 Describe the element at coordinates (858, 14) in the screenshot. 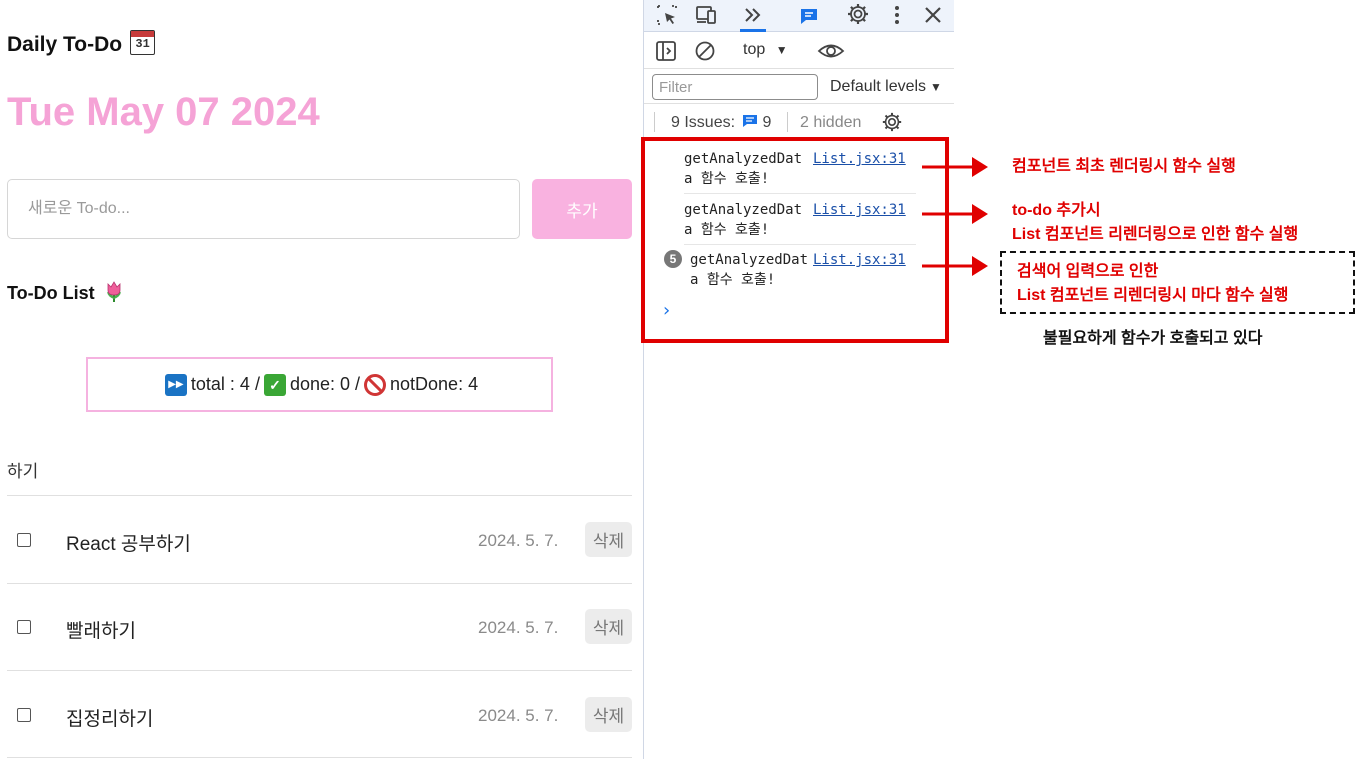

I see `settings-gear-icon` at that location.